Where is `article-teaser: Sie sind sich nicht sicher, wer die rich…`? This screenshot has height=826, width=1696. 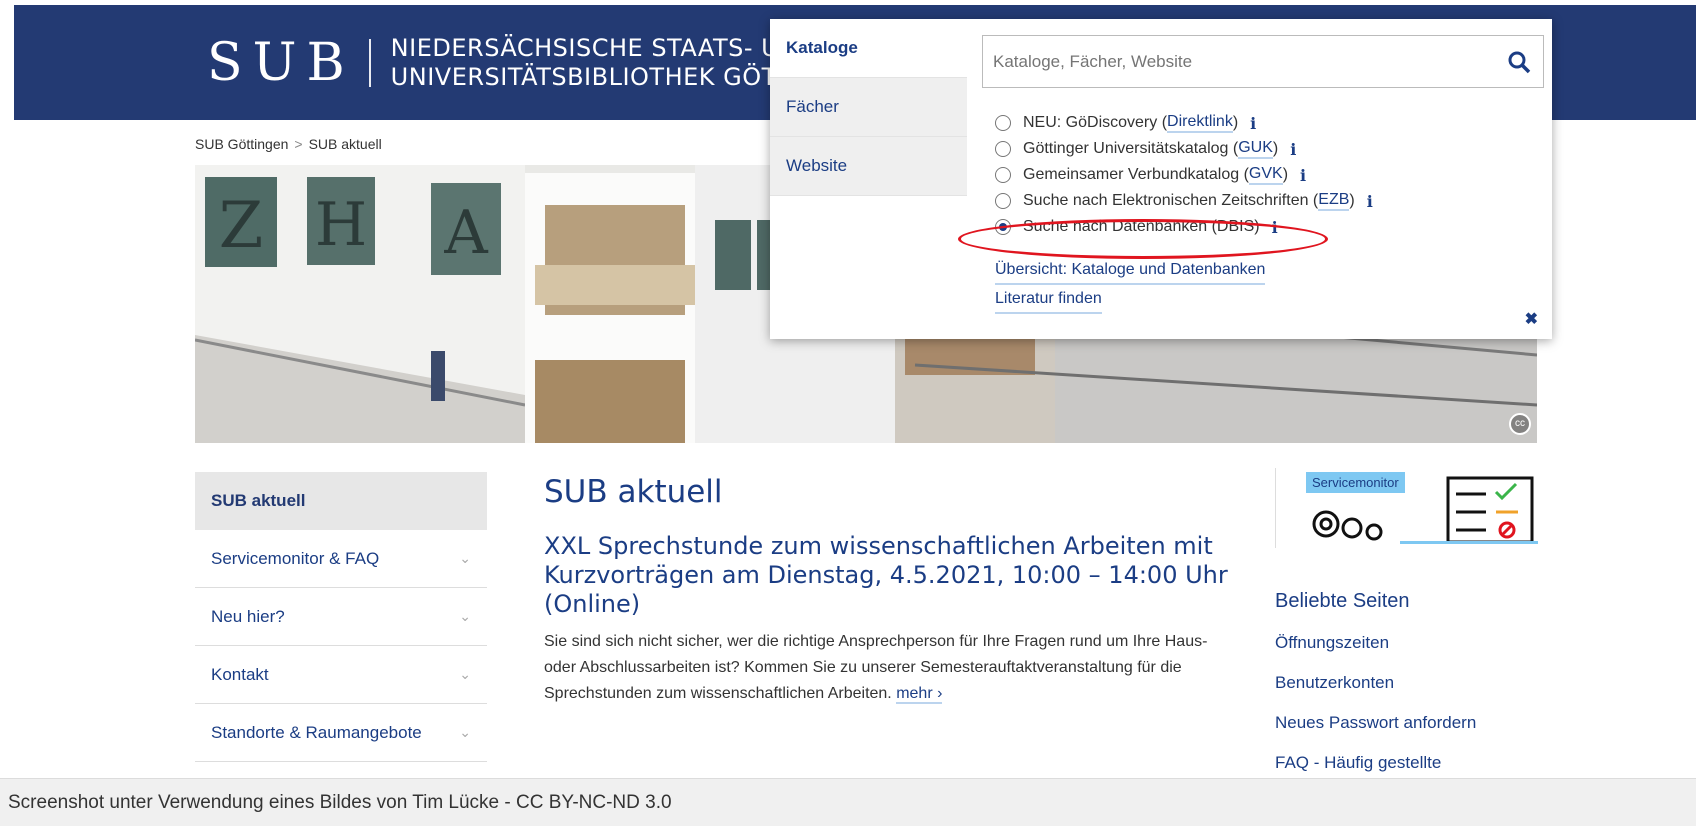
article-teaser: Sie sind sich nicht sicher, wer die rich… is located at coordinates (889, 668).